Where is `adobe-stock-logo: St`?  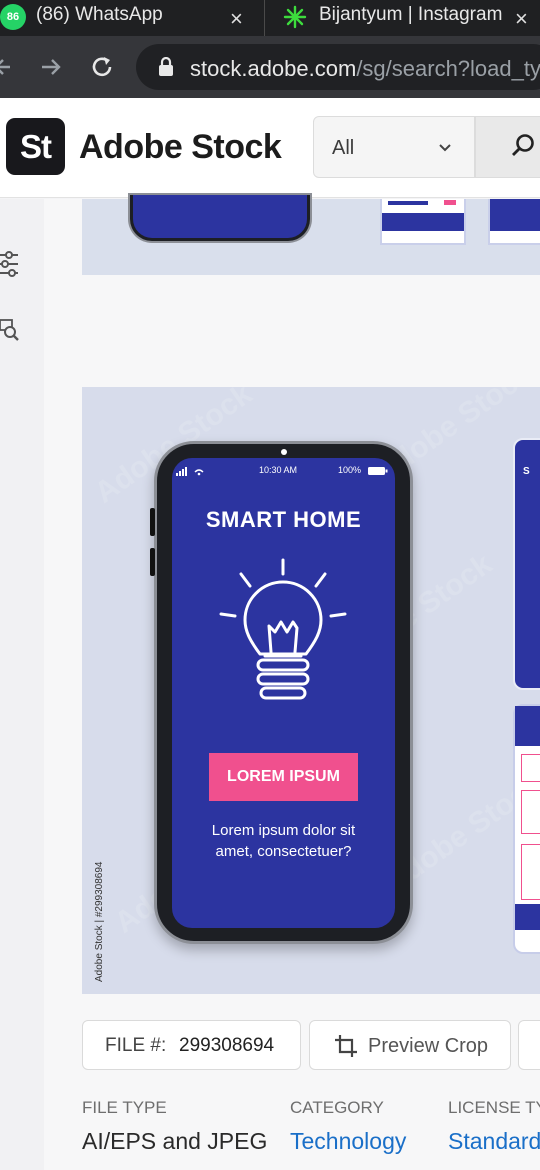 adobe-stock-logo: St is located at coordinates (35, 146).